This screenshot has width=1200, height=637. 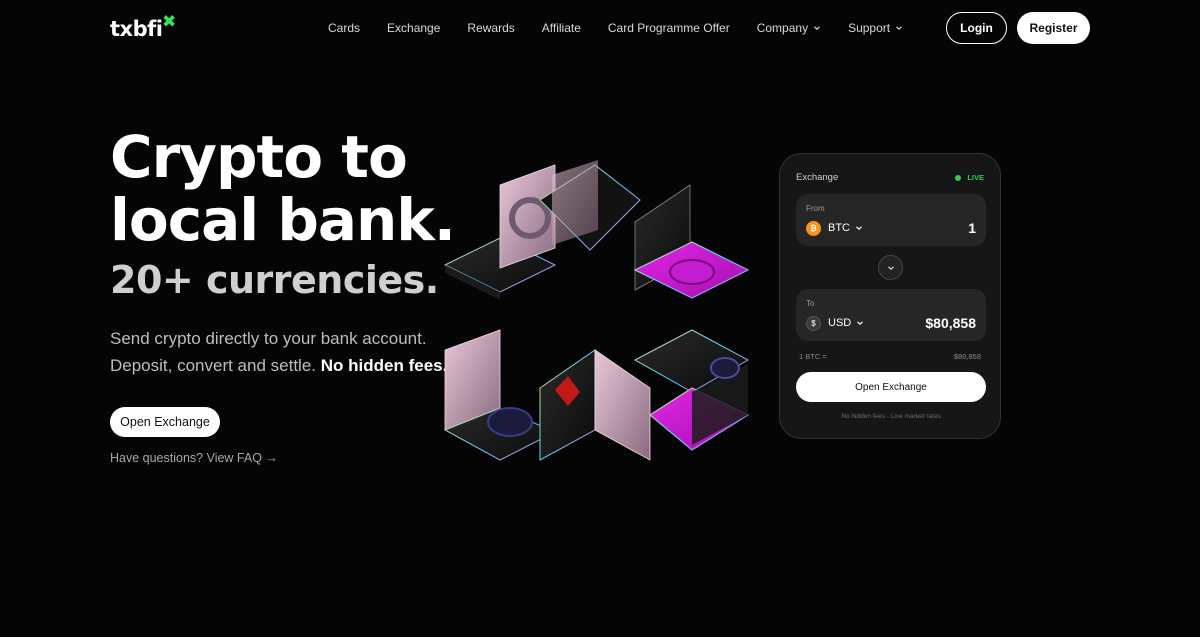 I want to click on login-button: Login, so click(x=976, y=28).